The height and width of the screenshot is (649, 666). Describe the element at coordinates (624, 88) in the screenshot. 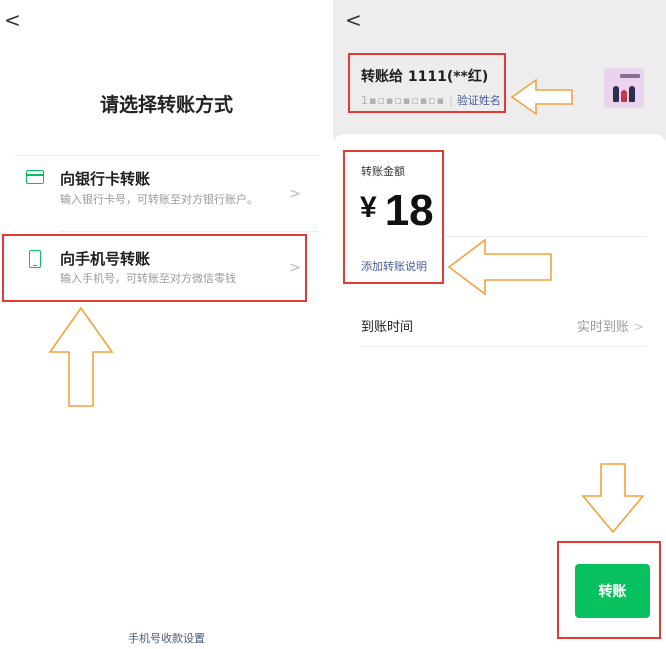

I see `avatar` at that location.